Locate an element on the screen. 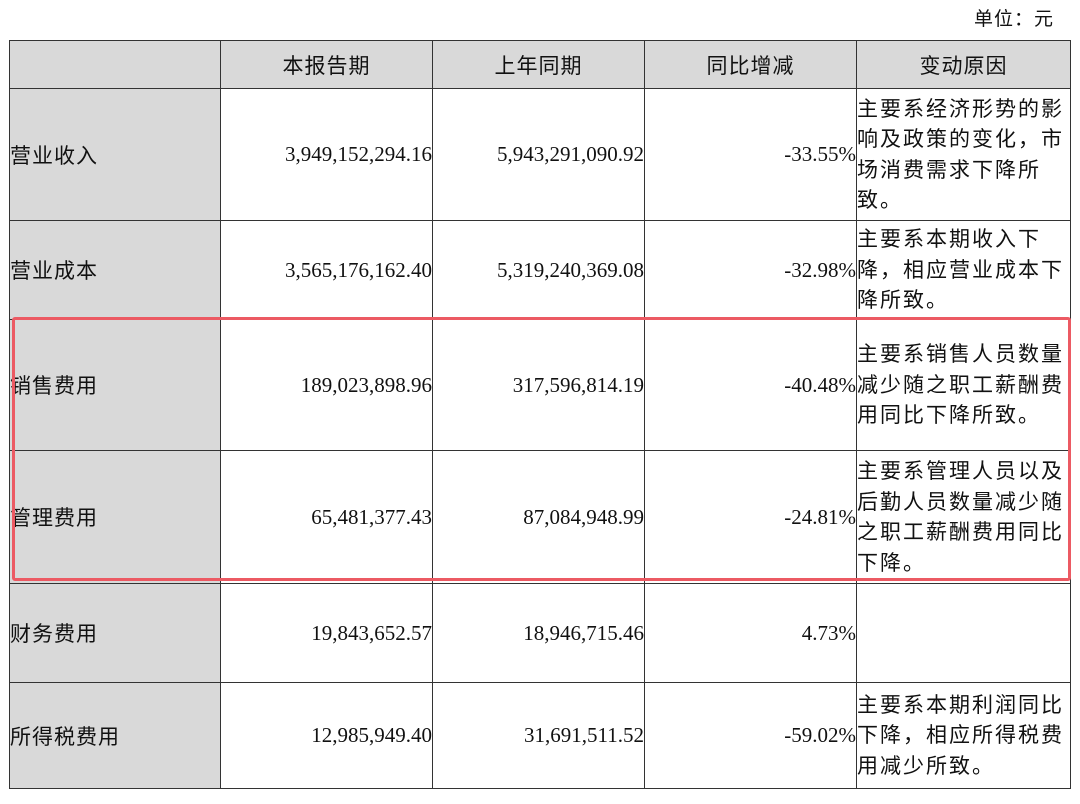 Image resolution: width=1080 pixels, height=804 pixels. header-current-period: 本报告期 is located at coordinates (326, 64).